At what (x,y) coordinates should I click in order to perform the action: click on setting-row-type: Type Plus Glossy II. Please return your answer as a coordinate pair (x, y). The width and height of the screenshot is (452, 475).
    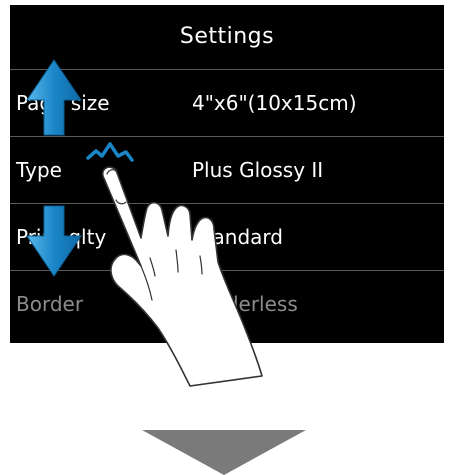
    Looking at the image, I should click on (227, 169).